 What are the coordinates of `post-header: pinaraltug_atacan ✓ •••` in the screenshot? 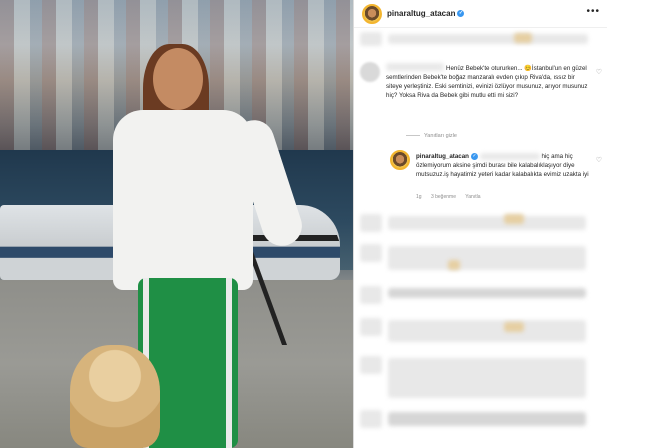 It's located at (481, 14).